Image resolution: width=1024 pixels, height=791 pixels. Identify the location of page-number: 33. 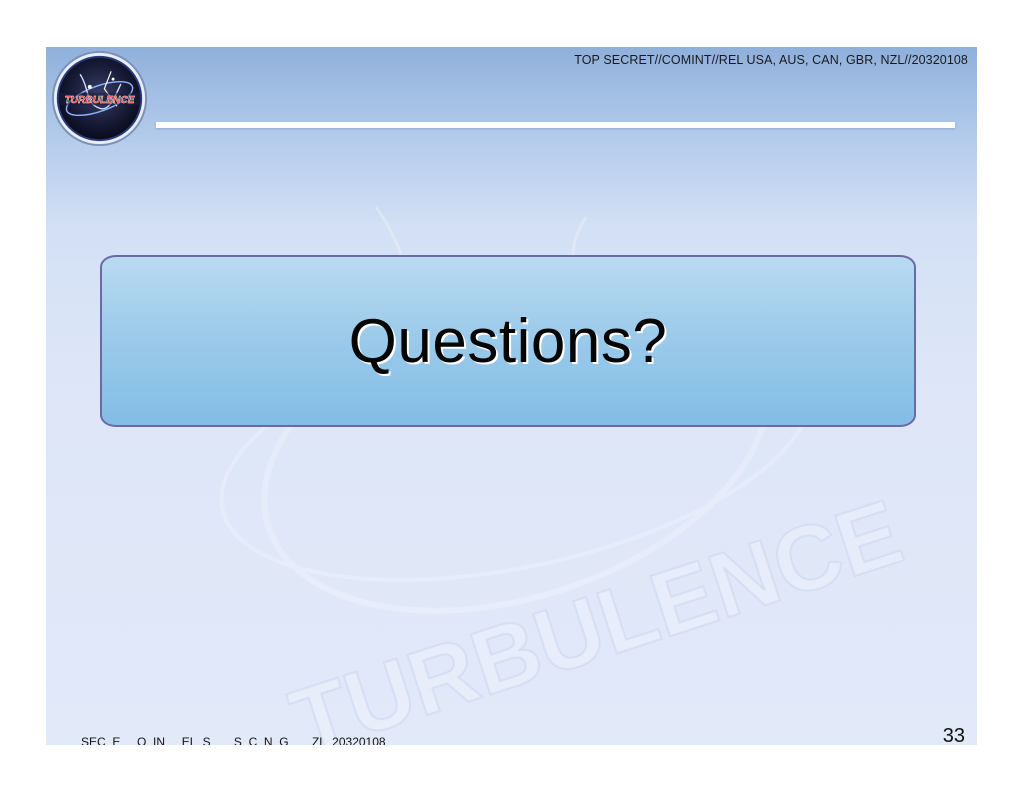
(953, 735).